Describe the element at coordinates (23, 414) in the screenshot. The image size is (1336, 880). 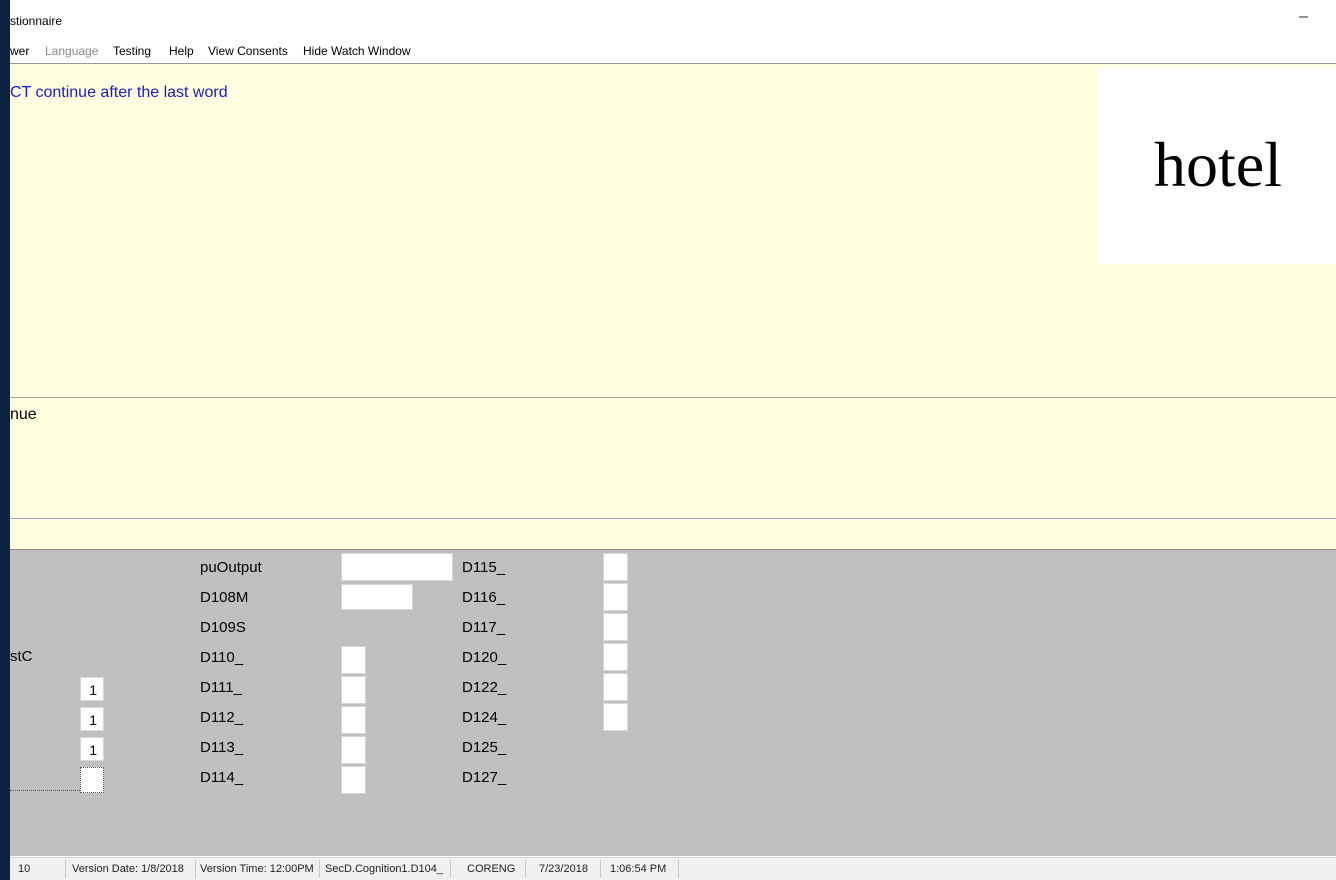
I see `answer-text: nue` at that location.